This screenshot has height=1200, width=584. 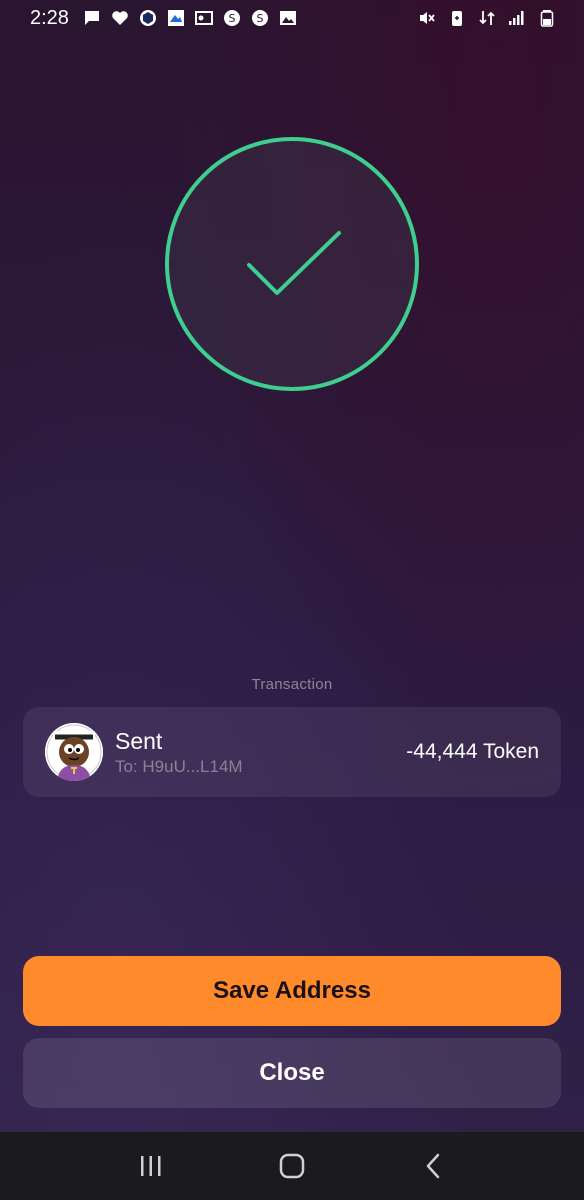 I want to click on chat-bubble-icon, so click(x=91, y=18).